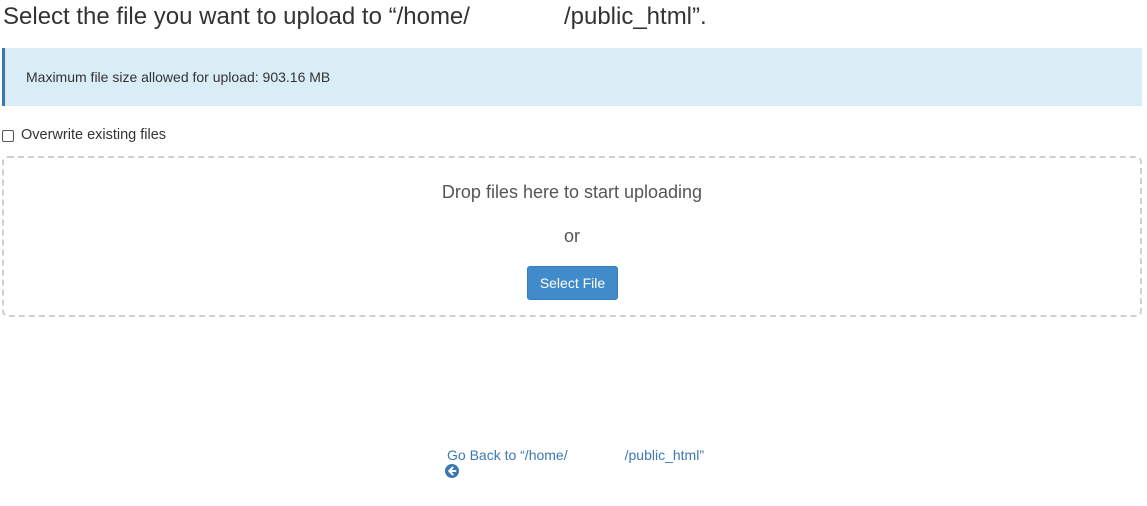 This screenshot has height=506, width=1147. What do you see at coordinates (93, 135) in the screenshot?
I see `overwrite-label: Overwrite existing files` at bounding box center [93, 135].